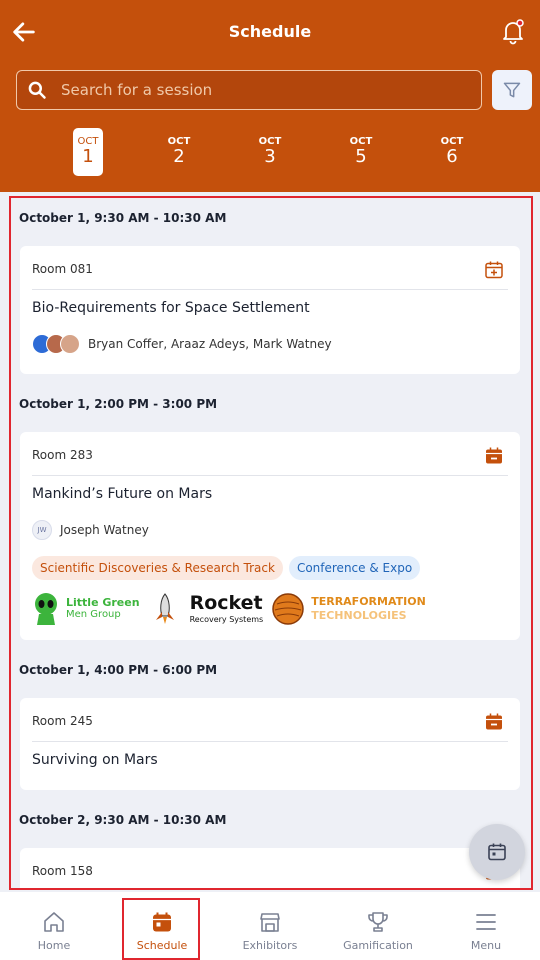 The width and height of the screenshot is (540, 960). What do you see at coordinates (118, 670) in the screenshot?
I see `time-slot-header: October 1, 4:00 PM - 6:00 PM` at bounding box center [118, 670].